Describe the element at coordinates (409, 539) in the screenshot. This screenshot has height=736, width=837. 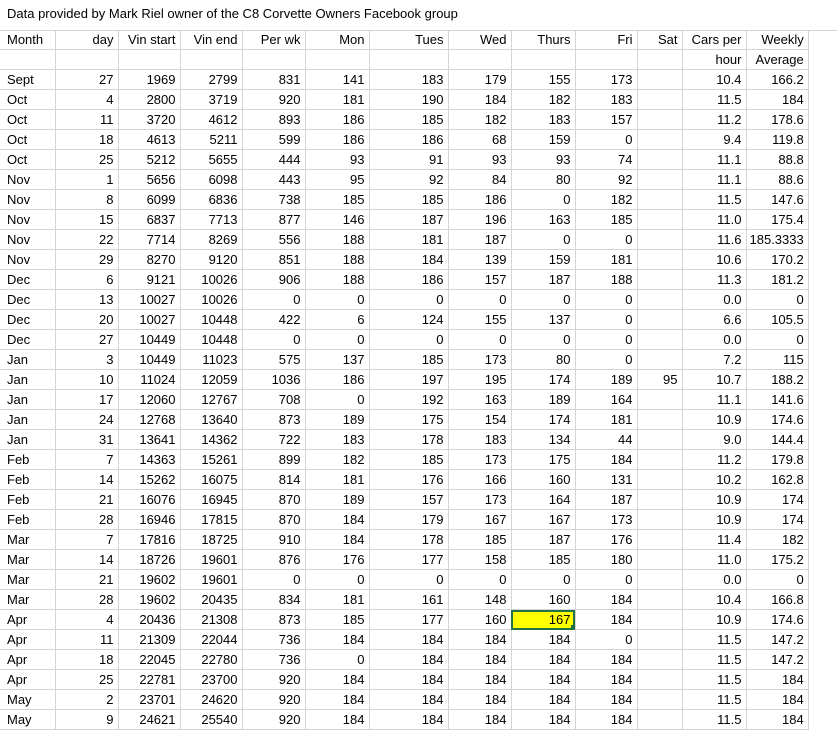
I see `cell: 178` at that location.